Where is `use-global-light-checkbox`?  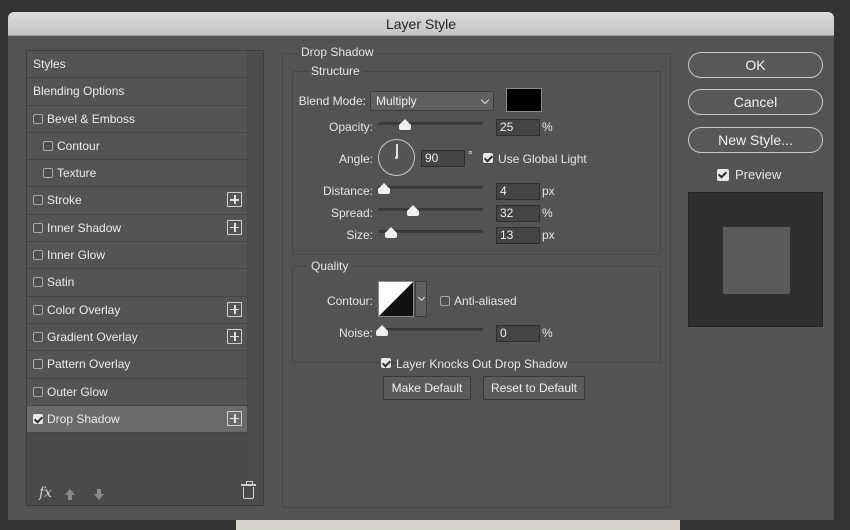
use-global-light-checkbox is located at coordinates (488, 158).